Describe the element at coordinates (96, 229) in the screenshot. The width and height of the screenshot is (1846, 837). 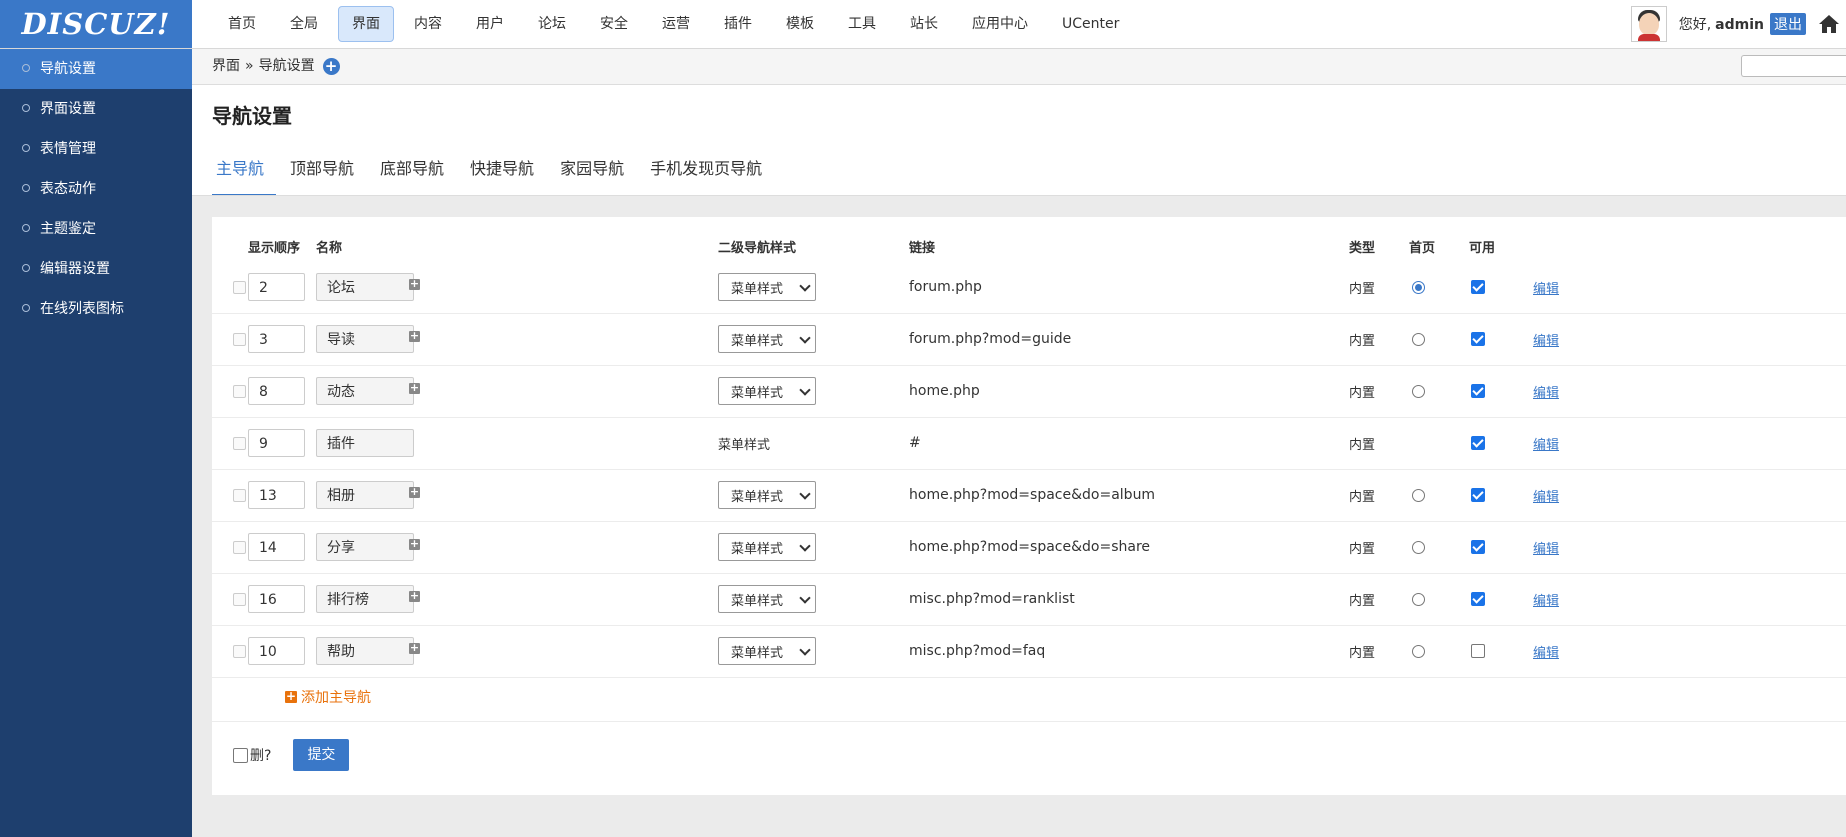
I see `sidebar-item: 主题鉴定` at that location.